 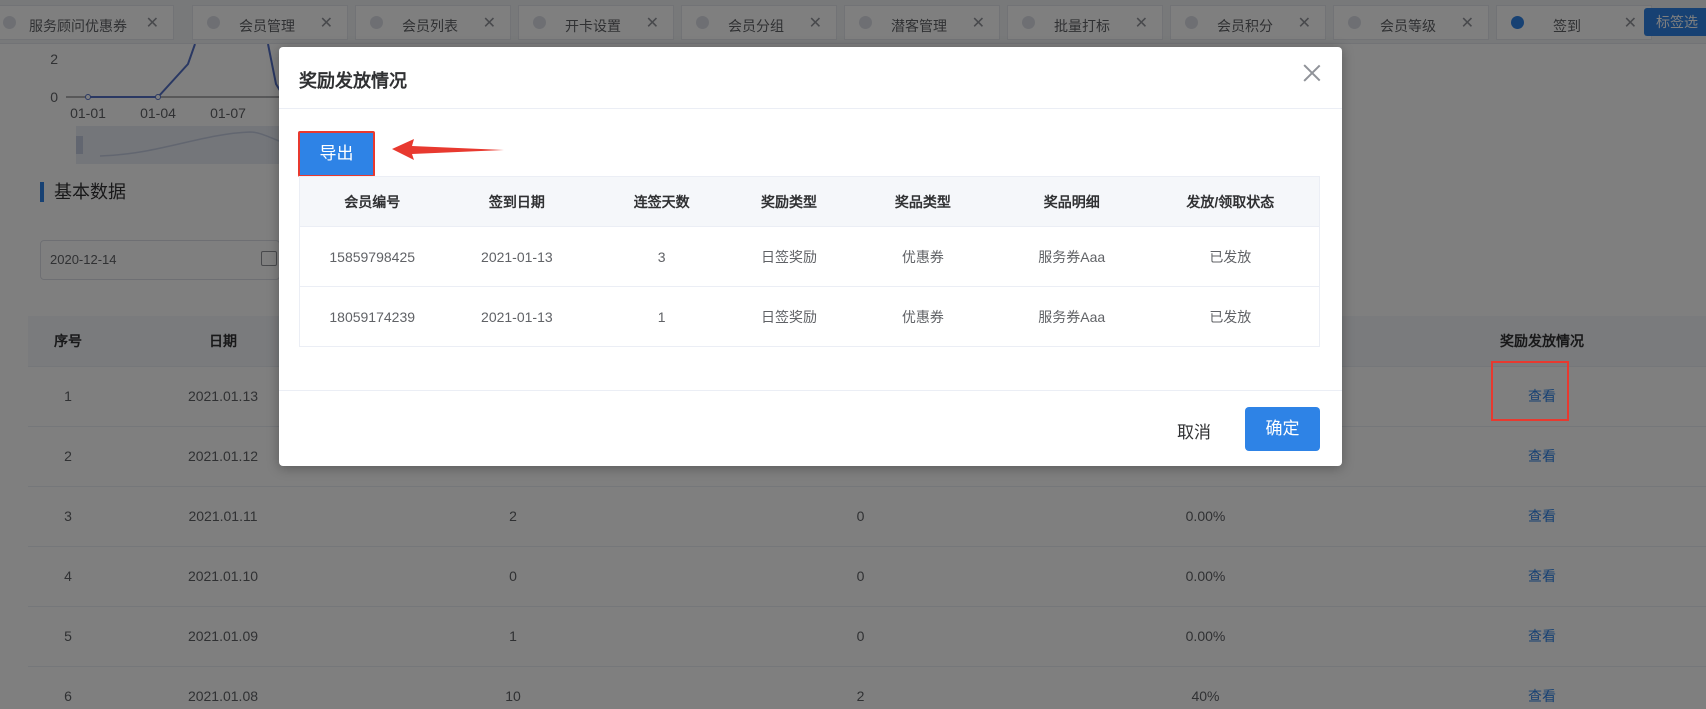 I want to click on close-icon, so click(x=1312, y=73).